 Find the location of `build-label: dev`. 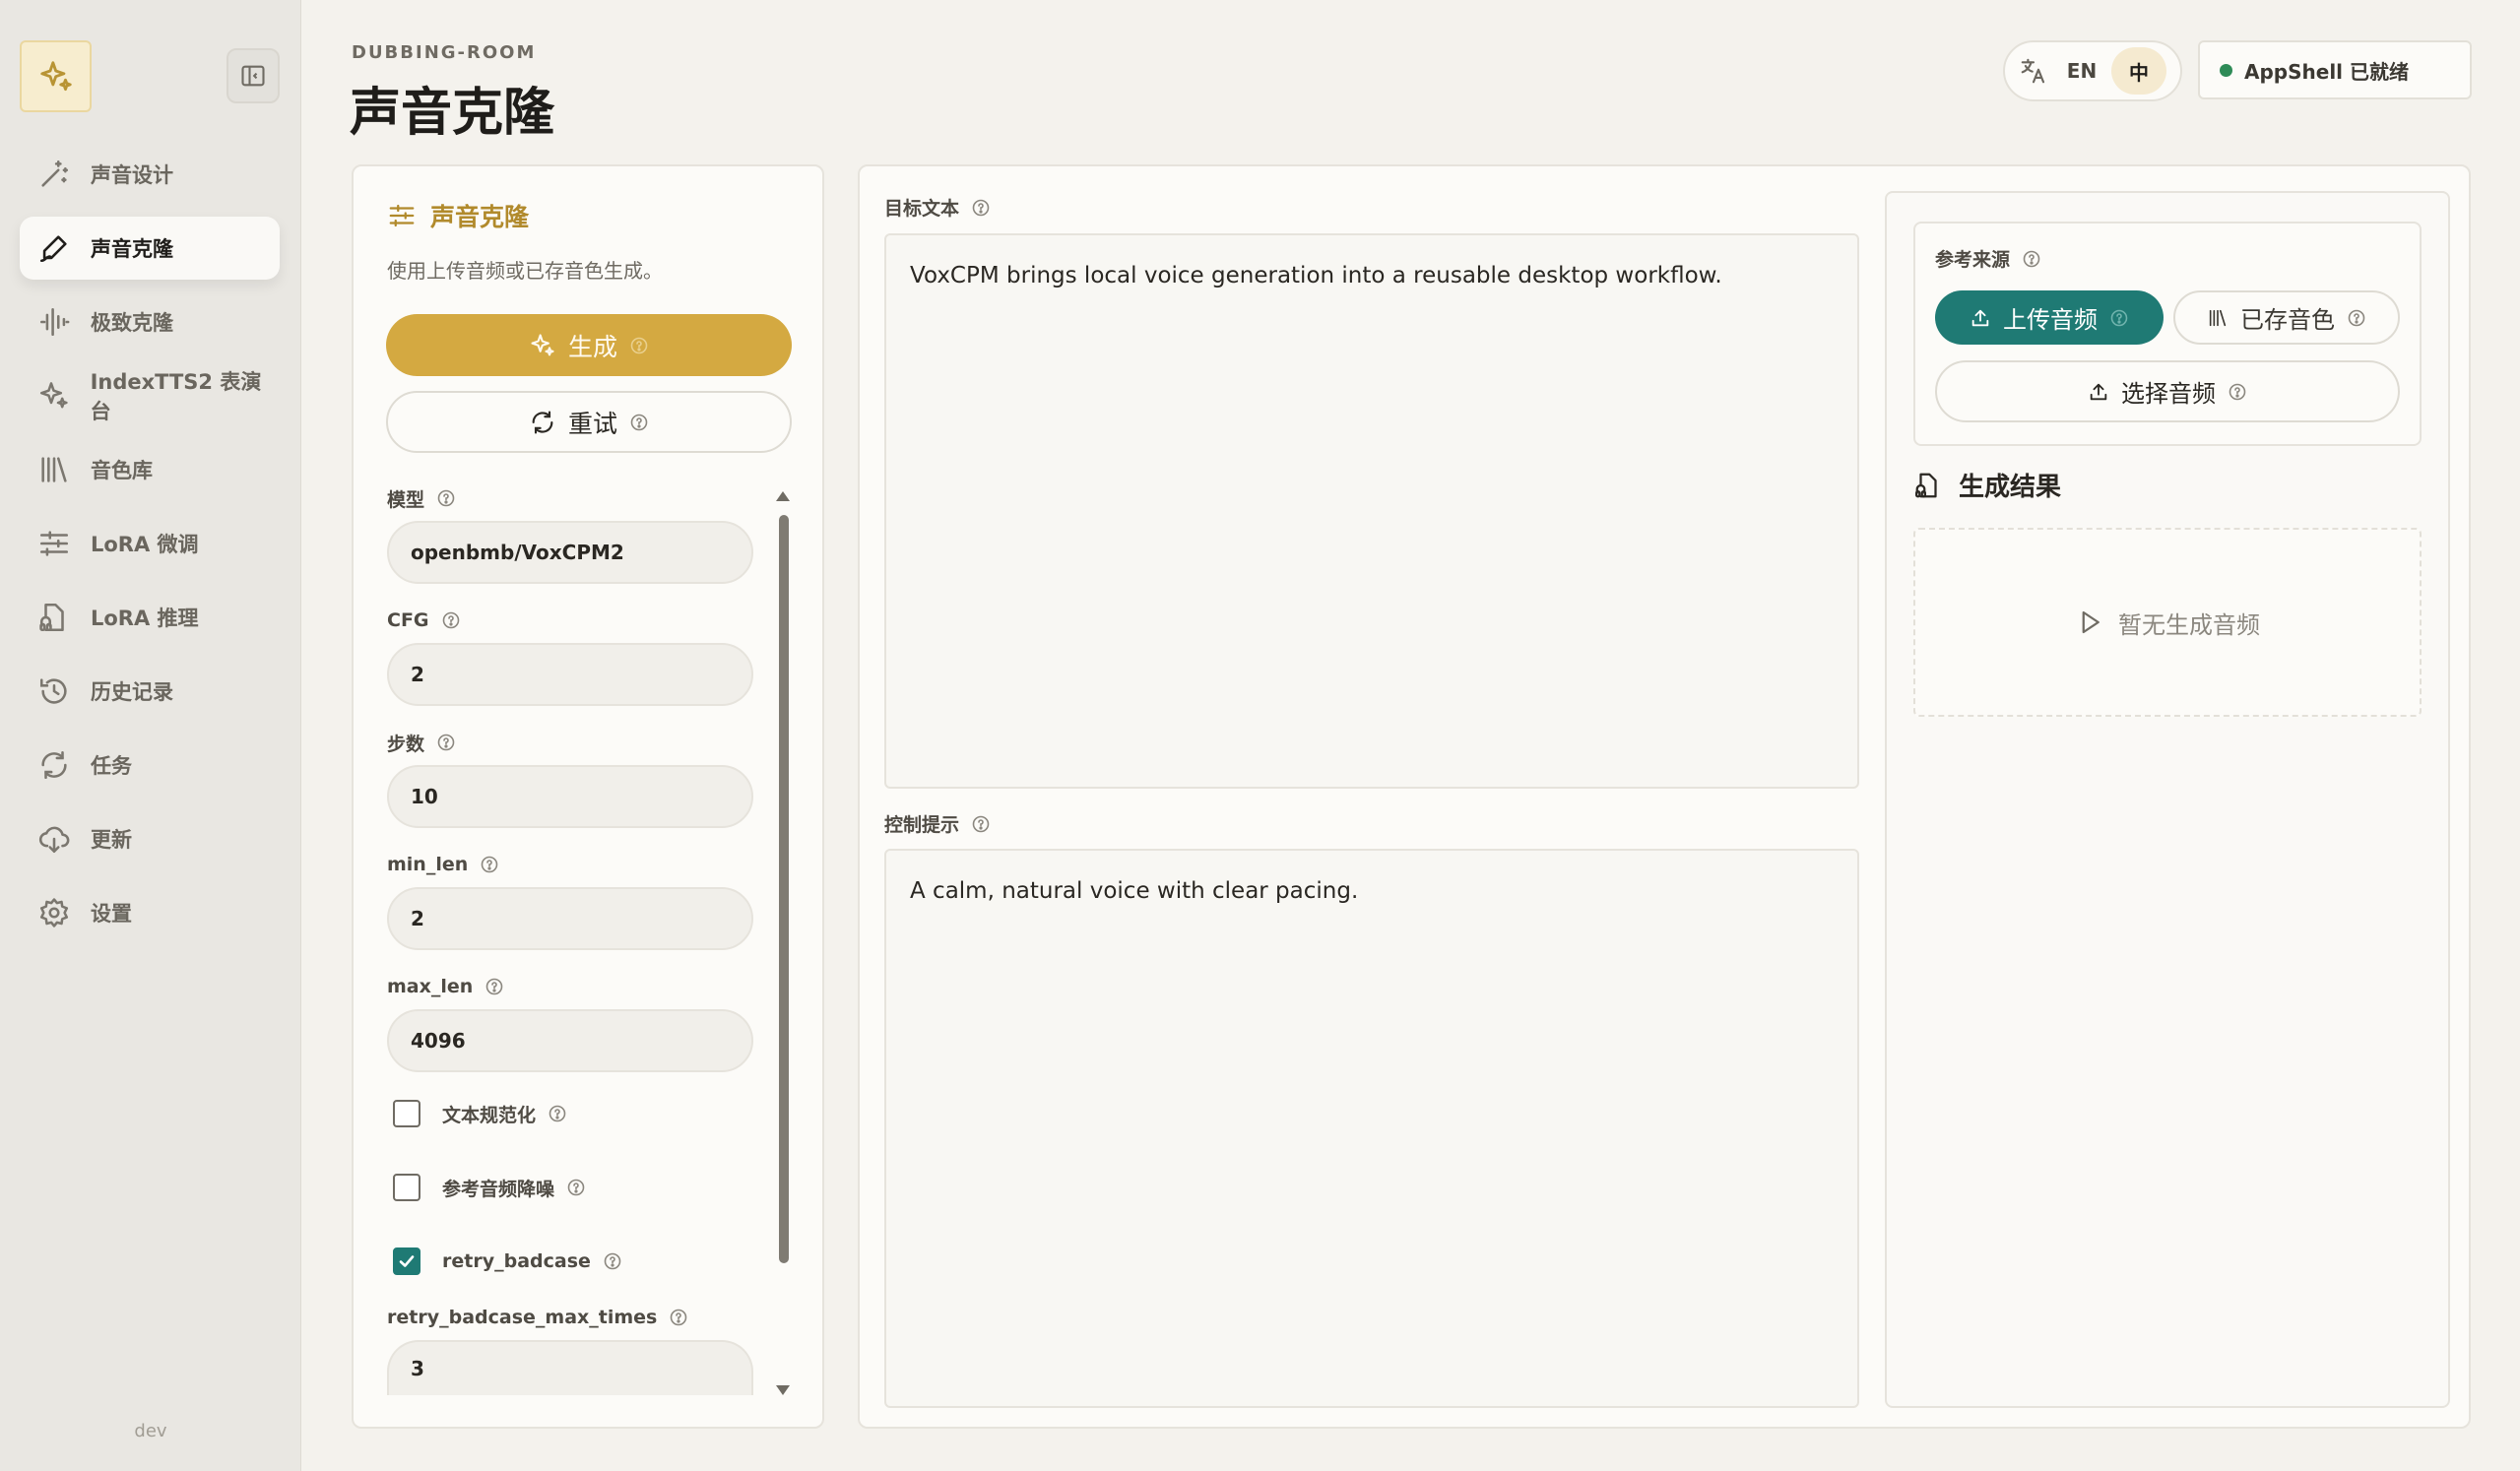

build-label: dev is located at coordinates (150, 1431).